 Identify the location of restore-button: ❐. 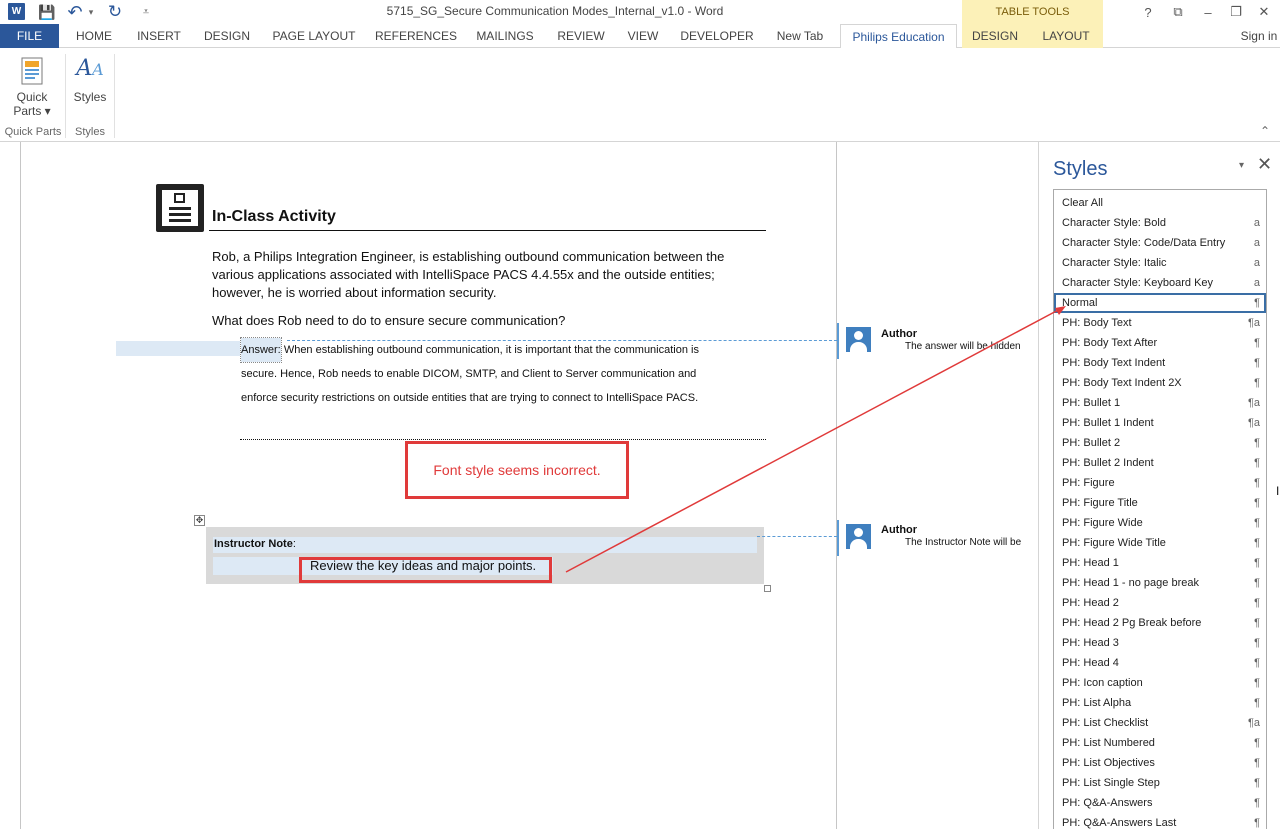
(1236, 12).